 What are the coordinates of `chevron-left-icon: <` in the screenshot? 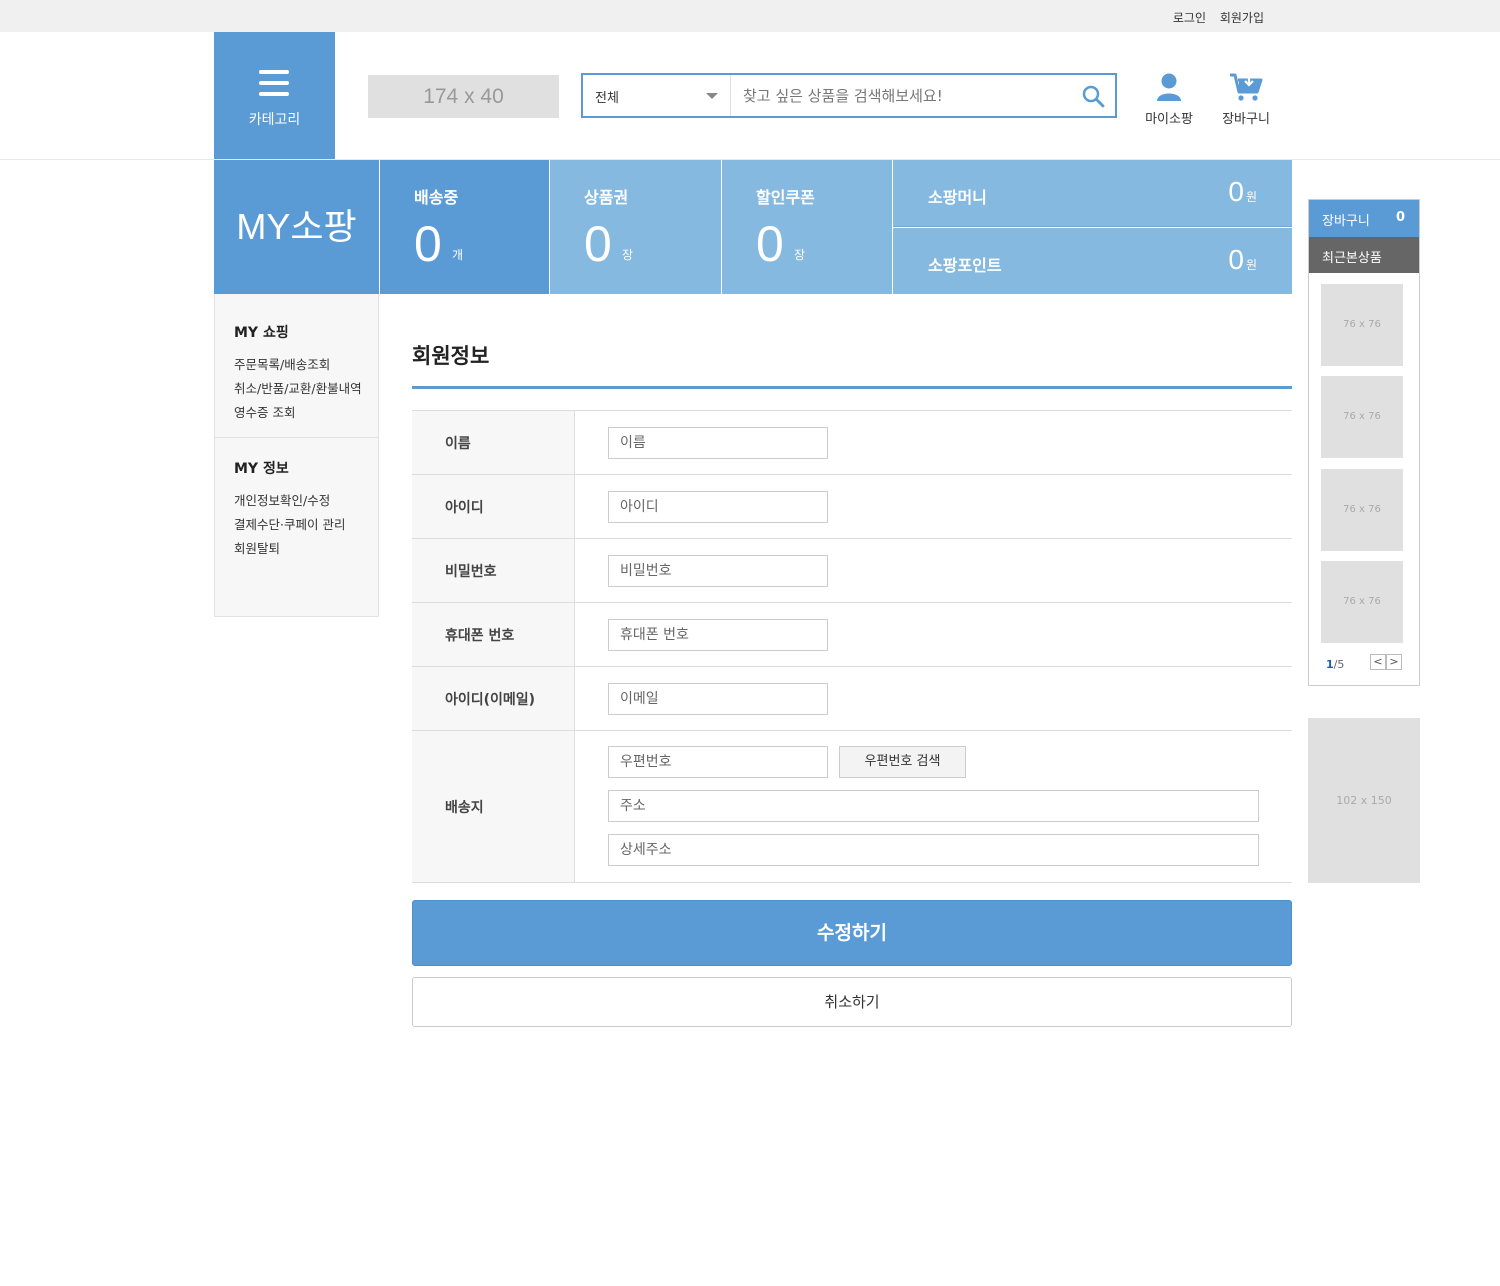 It's located at (1378, 662).